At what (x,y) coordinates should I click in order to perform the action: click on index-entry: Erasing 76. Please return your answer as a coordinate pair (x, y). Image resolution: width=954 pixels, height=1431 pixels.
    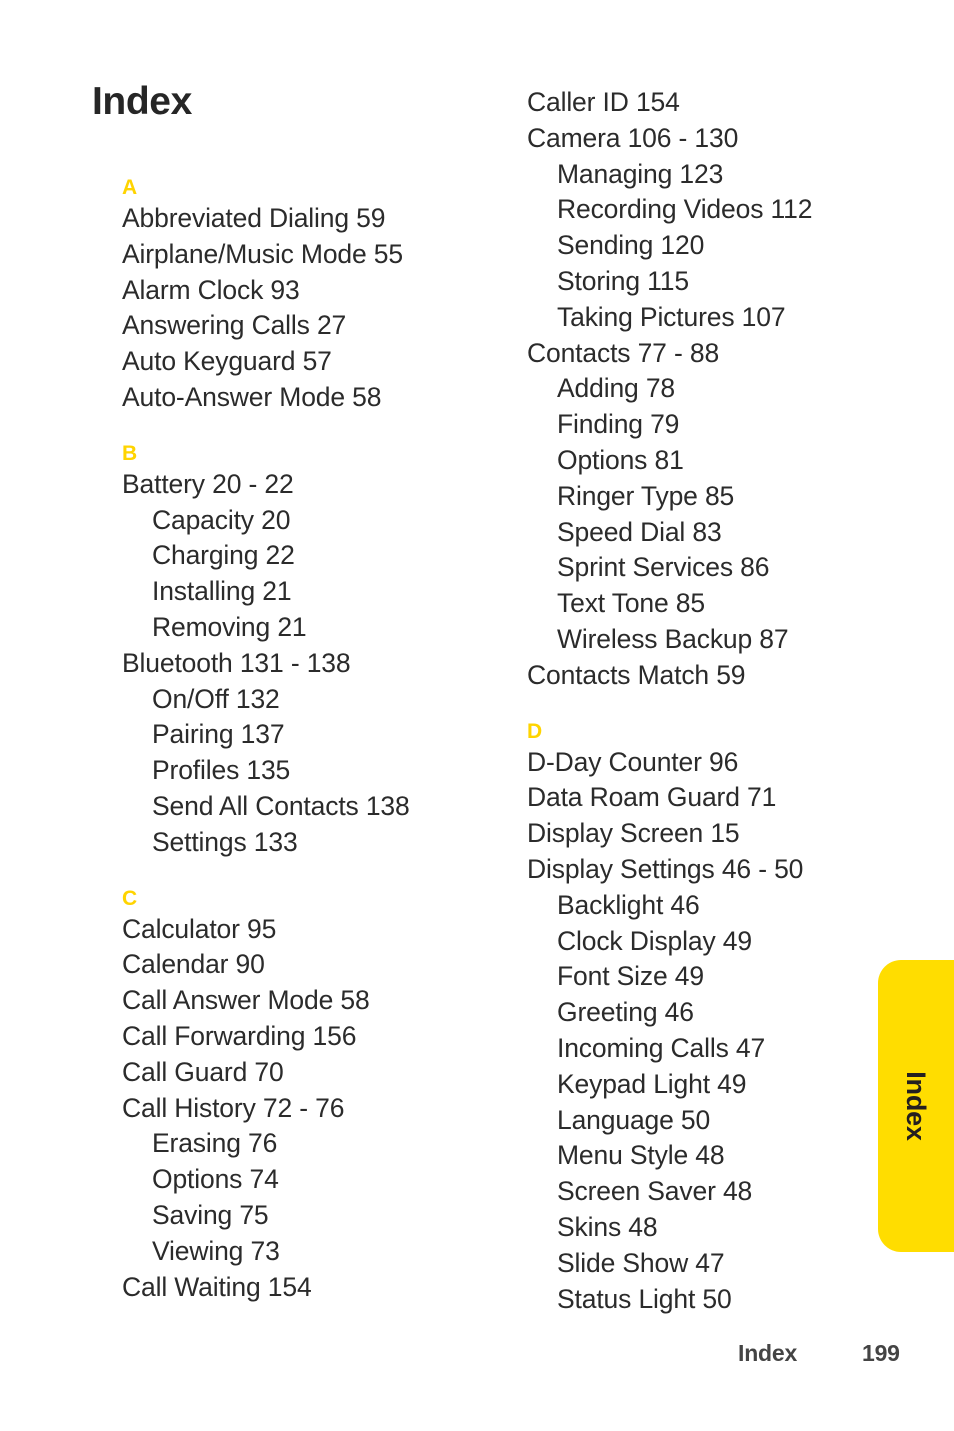
    Looking at the image, I should click on (322, 1144).